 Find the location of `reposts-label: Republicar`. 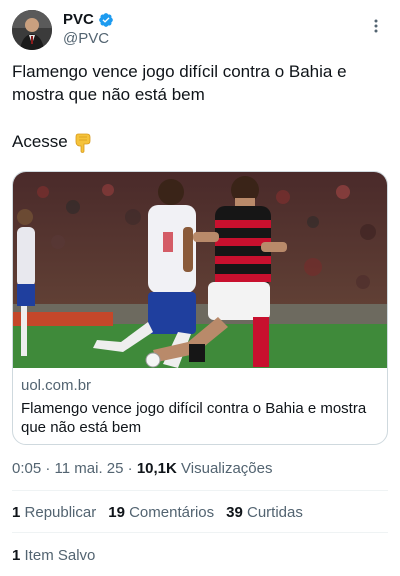

reposts-label: Republicar is located at coordinates (60, 512).